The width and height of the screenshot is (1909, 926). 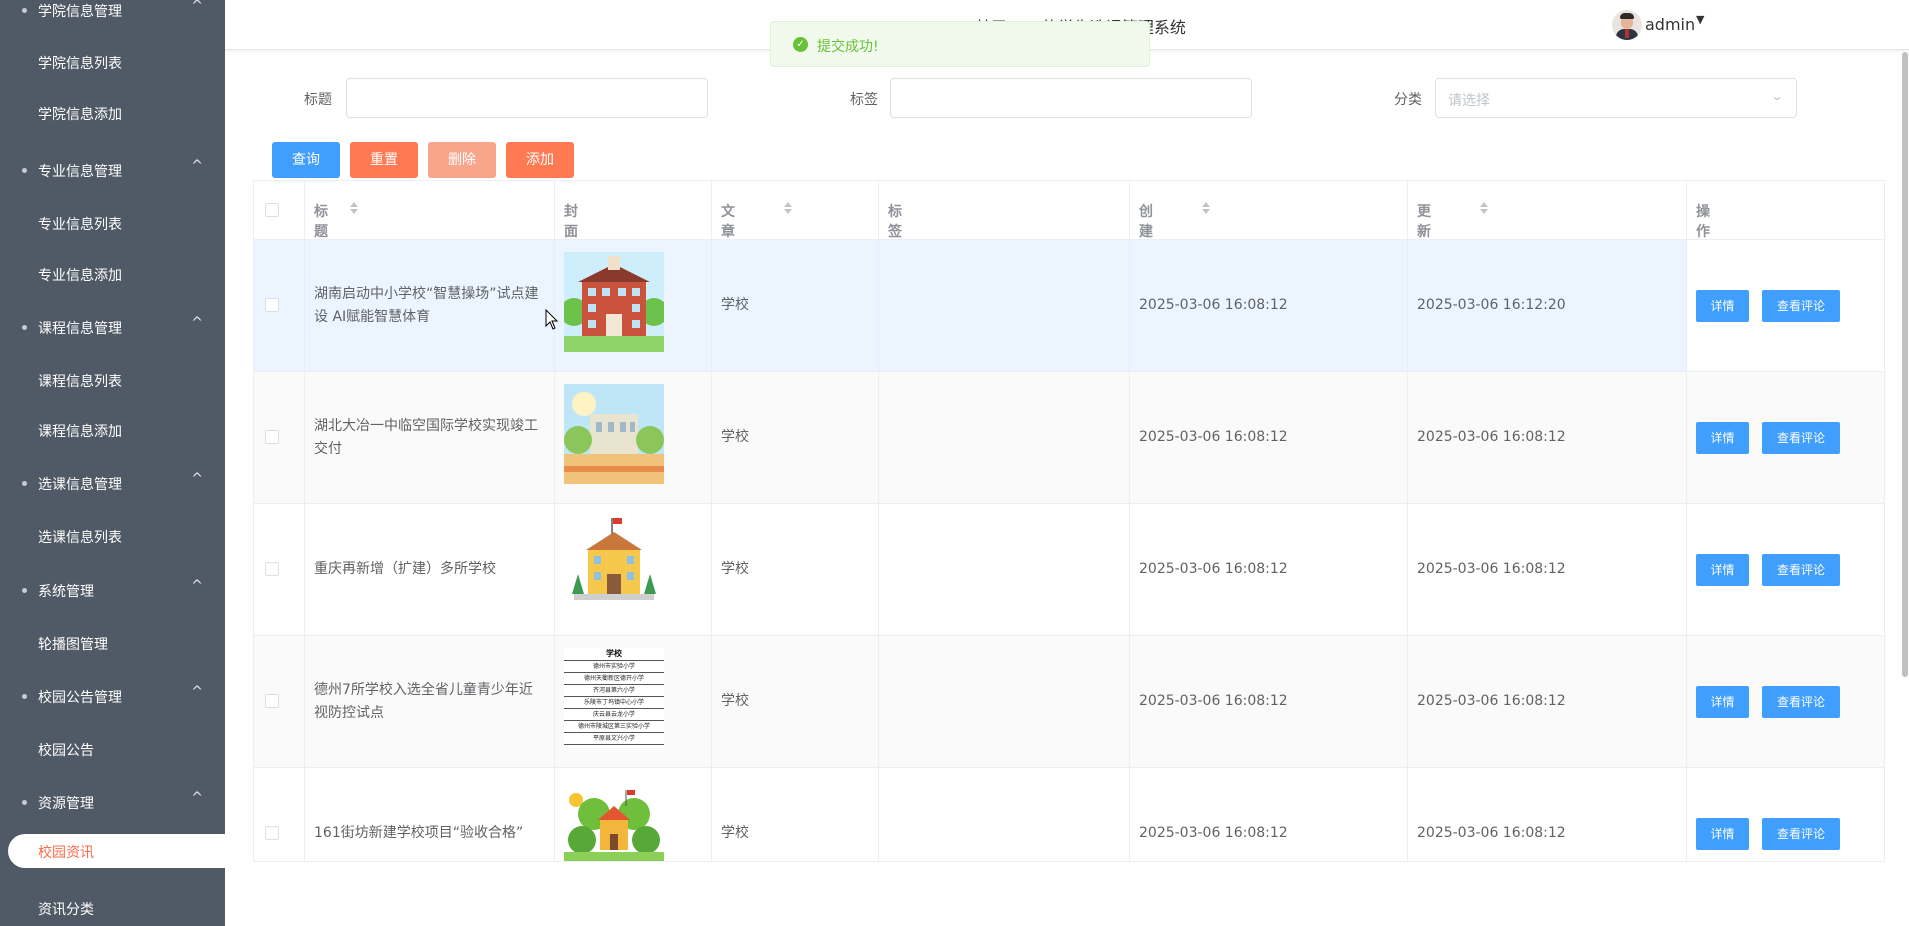 I want to click on sidebar-item-notice: 校园公告, so click(x=112, y=749).